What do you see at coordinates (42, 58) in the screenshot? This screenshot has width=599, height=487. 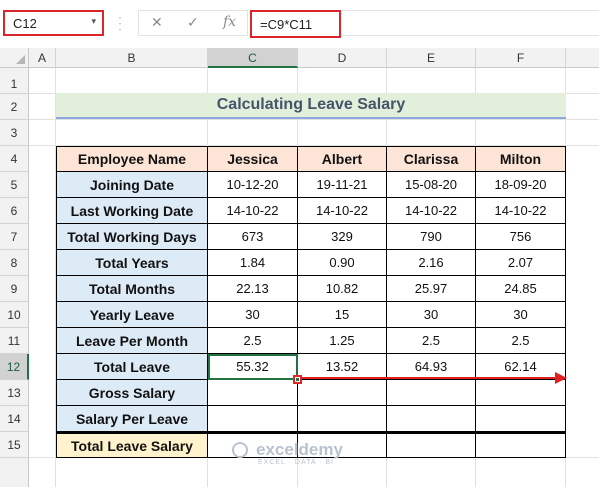 I see `column-header-a: A` at bounding box center [42, 58].